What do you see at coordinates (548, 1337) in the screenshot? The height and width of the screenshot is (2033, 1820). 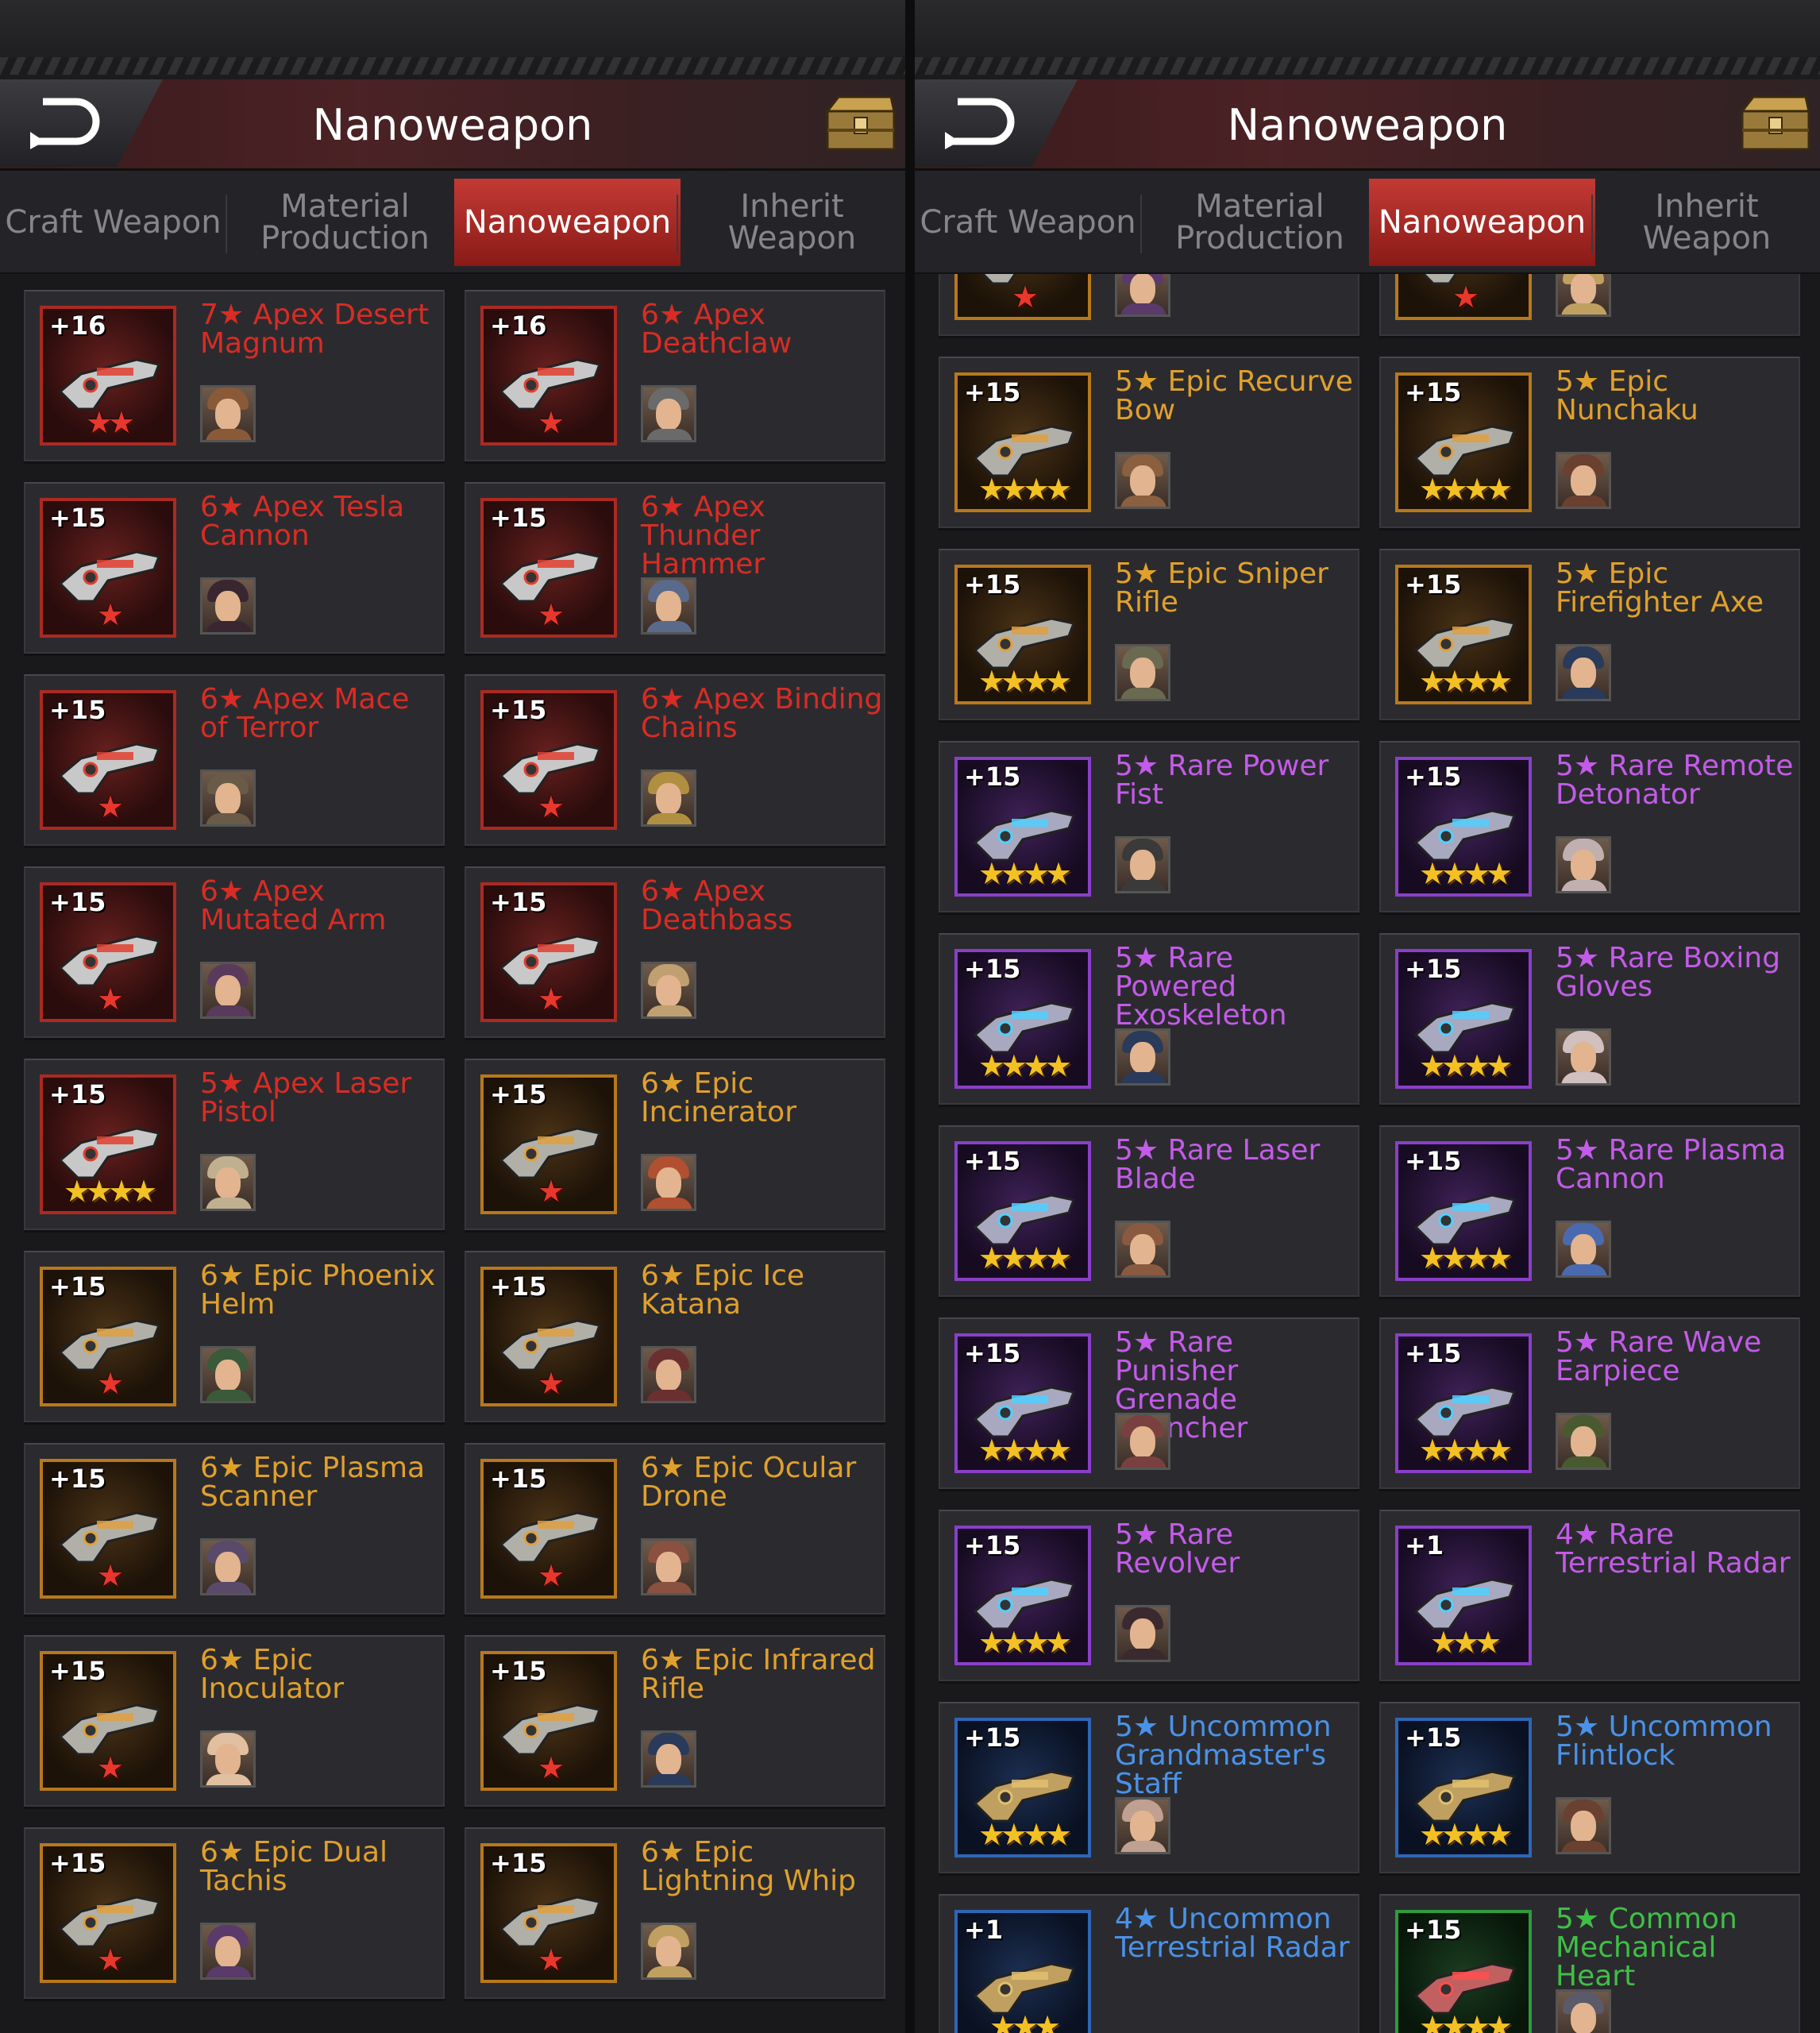 I see `weapon-icon-frame: +15 ★` at bounding box center [548, 1337].